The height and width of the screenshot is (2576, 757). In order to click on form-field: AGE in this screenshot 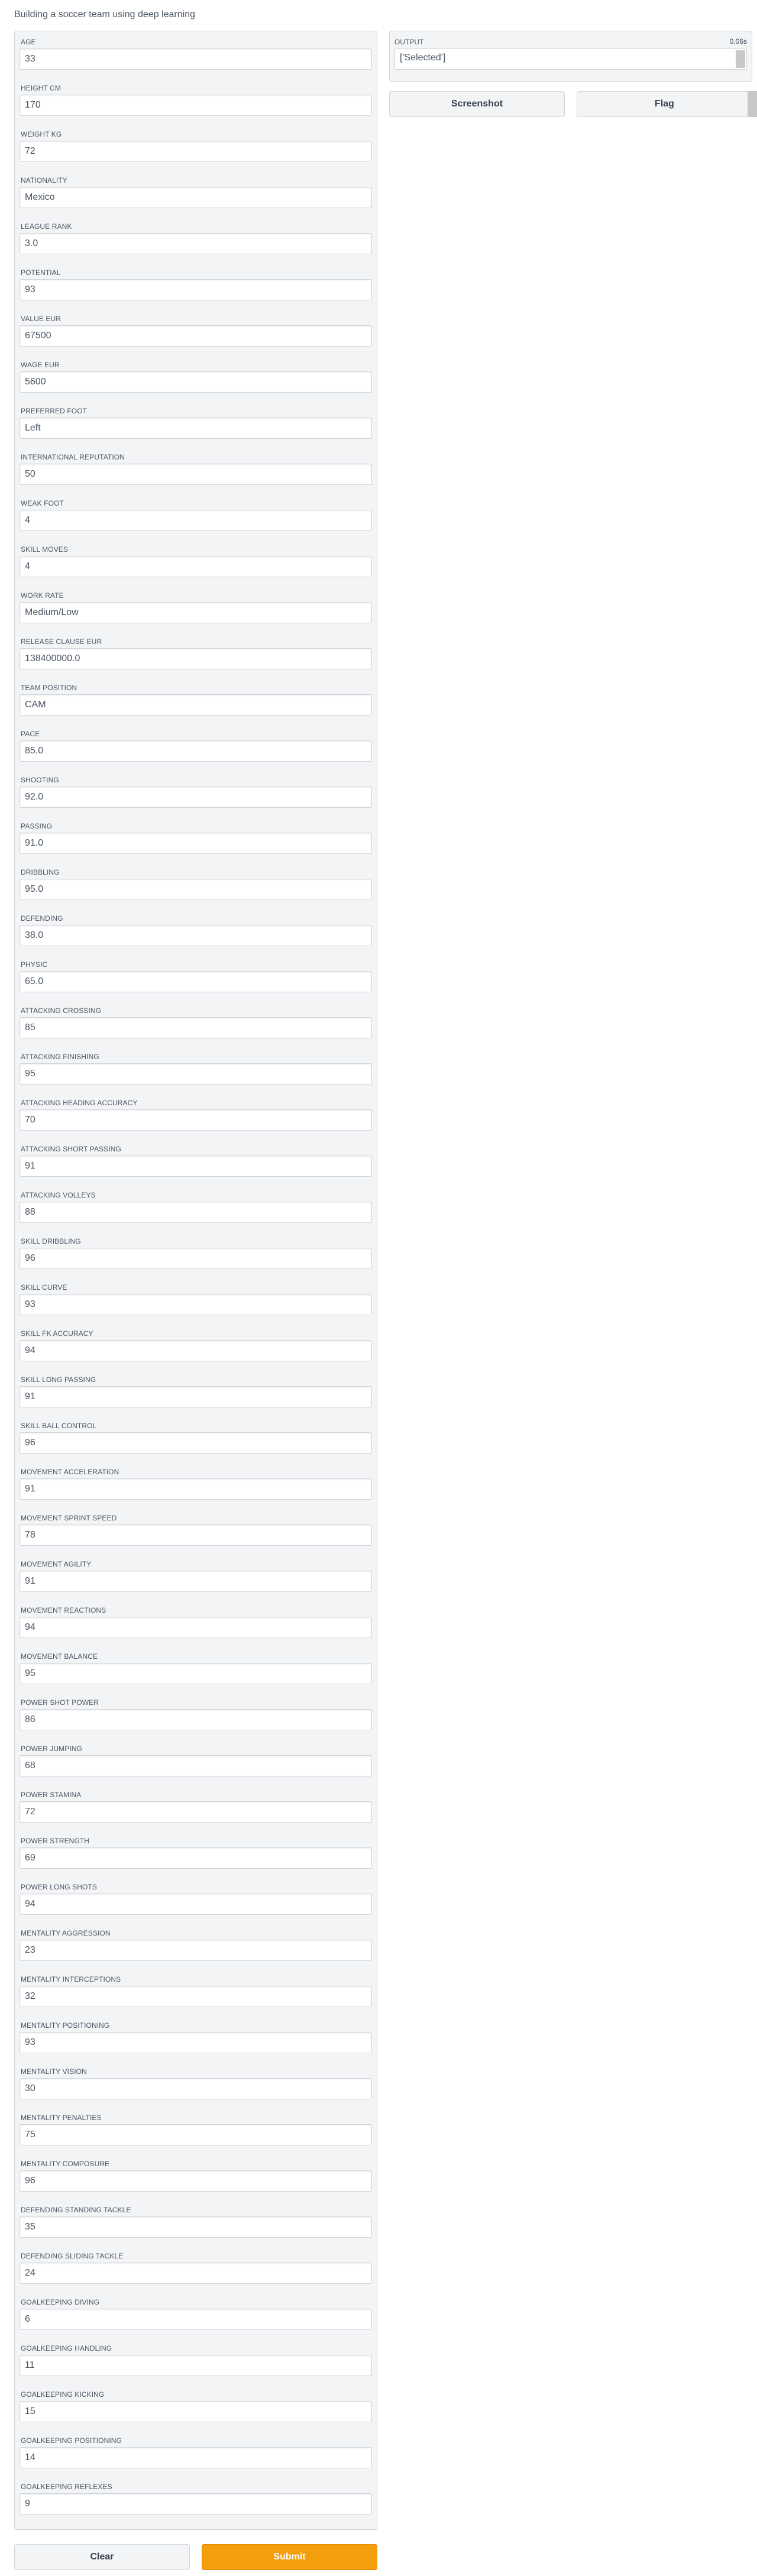, I will do `click(196, 59)`.